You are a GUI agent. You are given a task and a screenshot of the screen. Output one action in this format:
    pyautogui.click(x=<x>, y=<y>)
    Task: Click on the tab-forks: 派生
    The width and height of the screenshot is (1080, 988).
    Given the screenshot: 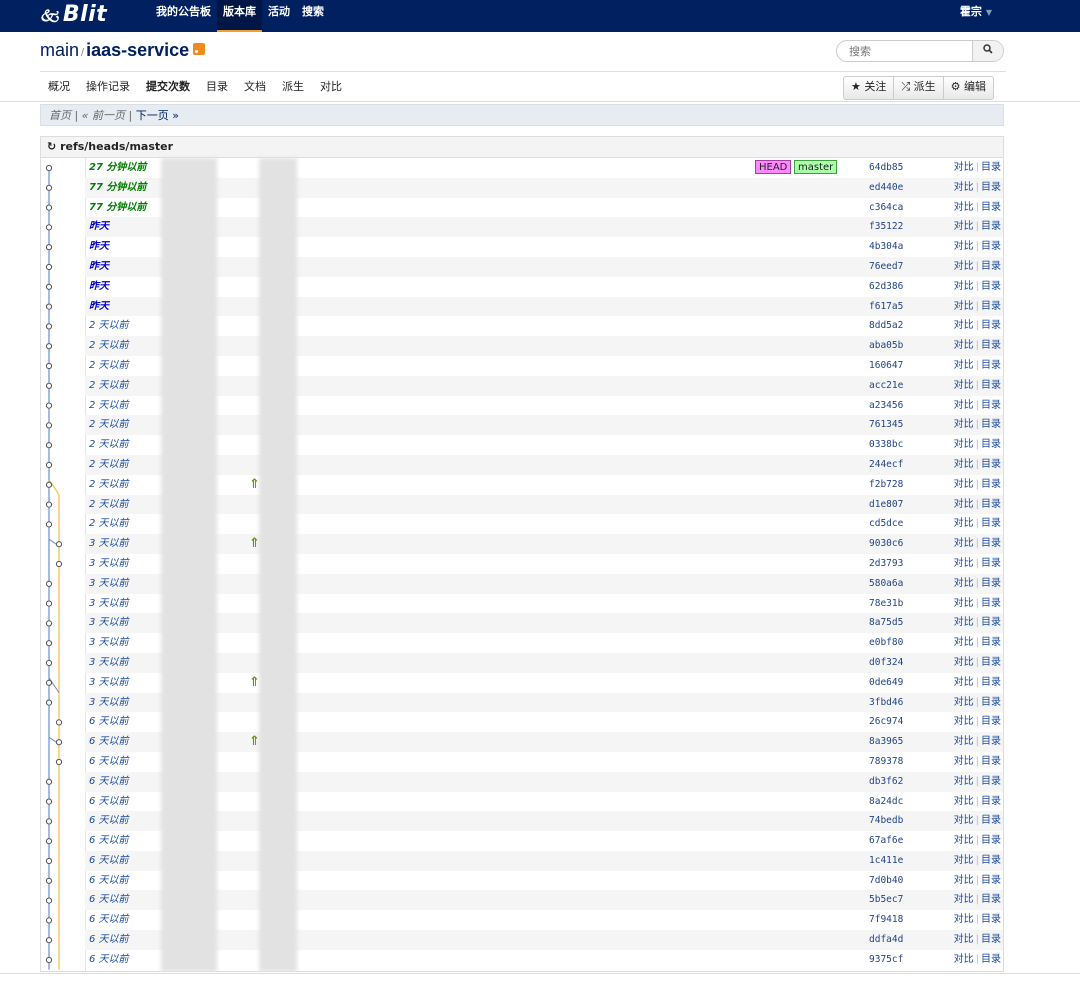 What is the action you would take?
    pyautogui.click(x=293, y=87)
    